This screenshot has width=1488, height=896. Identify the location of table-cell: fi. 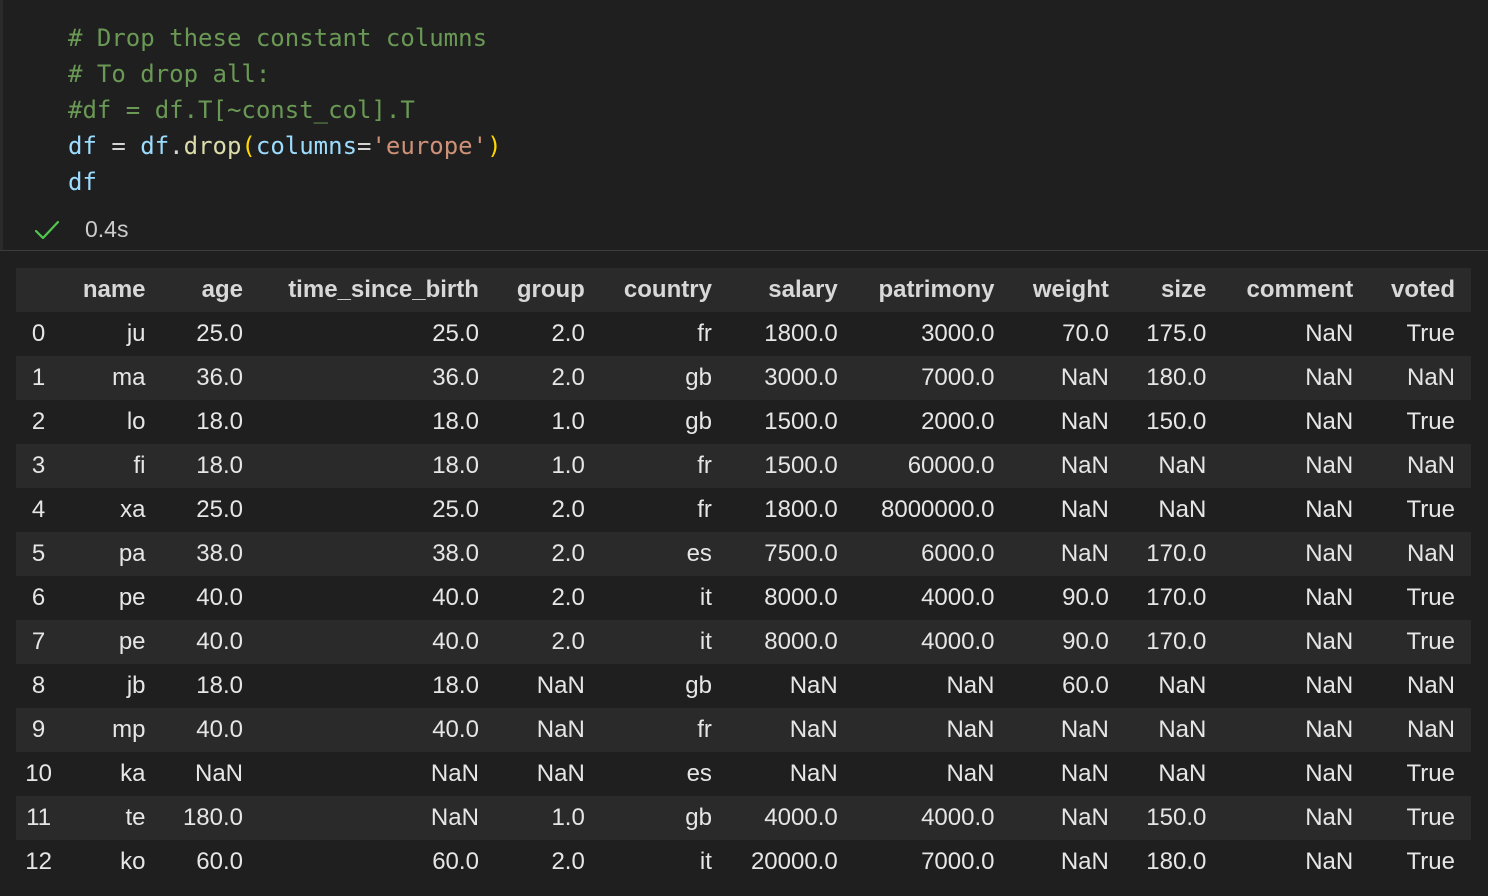
(139, 465).